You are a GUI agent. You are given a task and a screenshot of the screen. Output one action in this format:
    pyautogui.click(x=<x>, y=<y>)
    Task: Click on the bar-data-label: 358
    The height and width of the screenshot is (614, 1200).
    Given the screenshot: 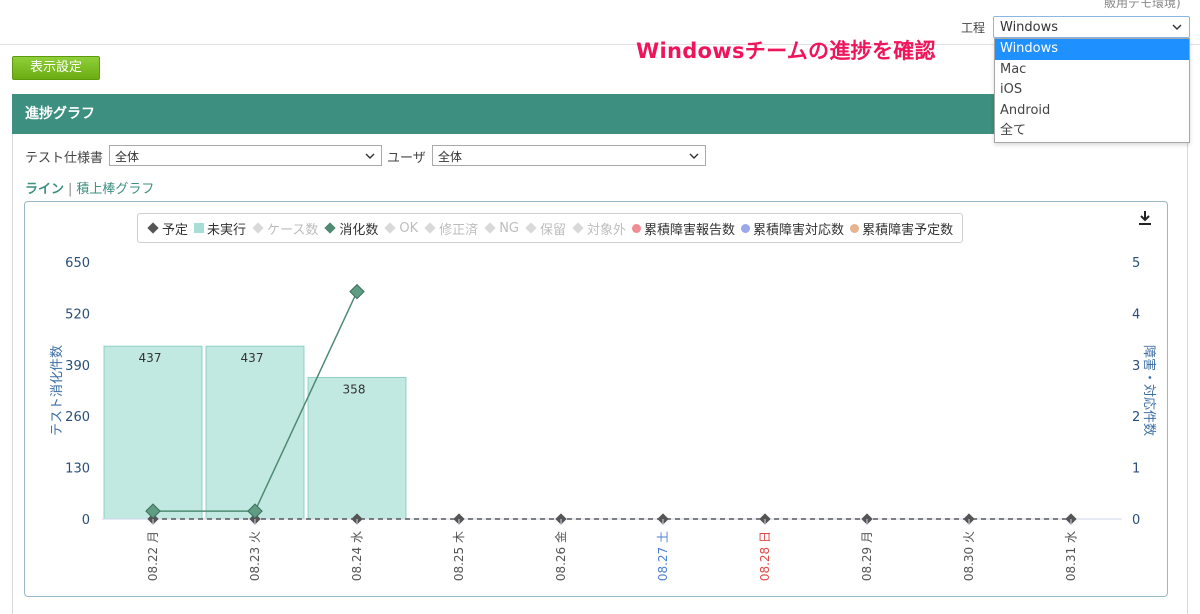 What is the action you would take?
    pyautogui.click(x=354, y=389)
    